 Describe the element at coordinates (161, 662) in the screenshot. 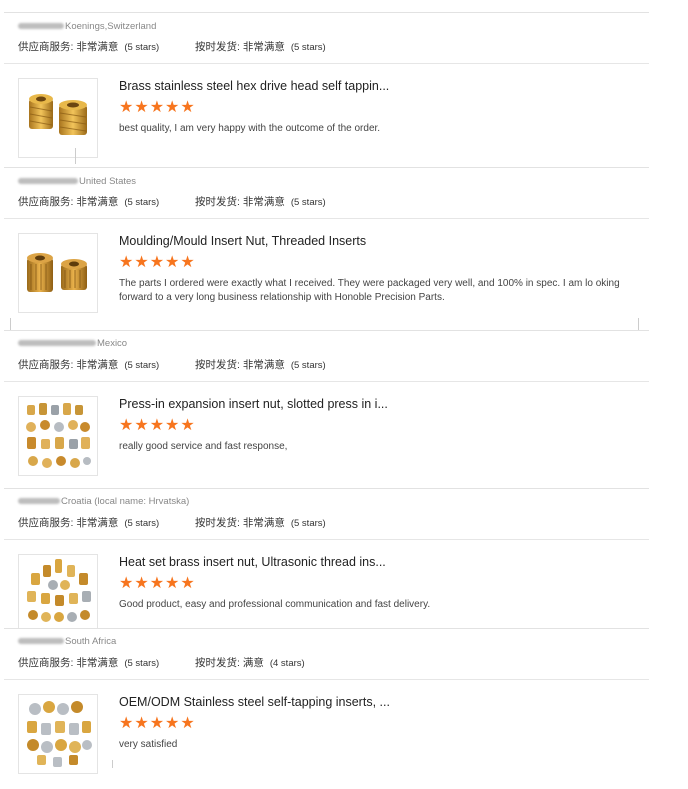

I see `rating-summary: 供应商服务: 非常满意 (5 stars) 按时发货: 满意 (4 stars)` at that location.